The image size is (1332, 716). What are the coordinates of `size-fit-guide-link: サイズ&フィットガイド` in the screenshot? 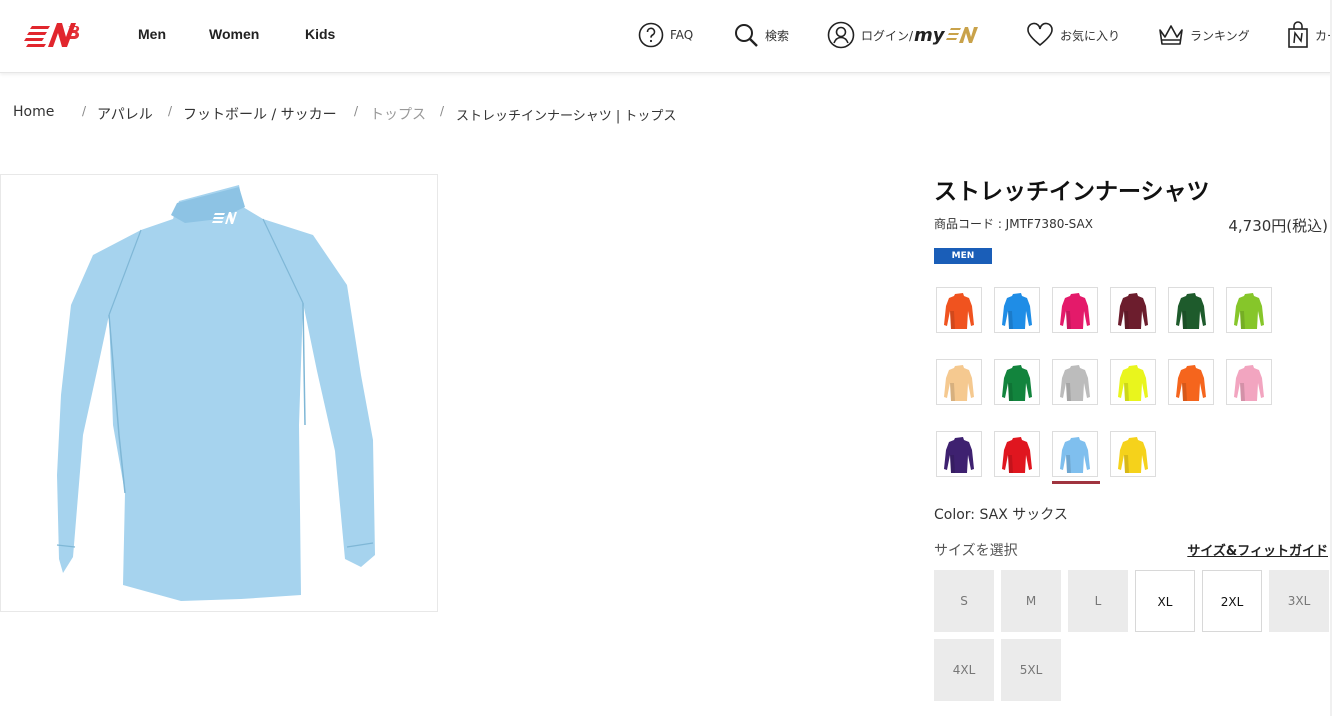 It's located at (1257, 549).